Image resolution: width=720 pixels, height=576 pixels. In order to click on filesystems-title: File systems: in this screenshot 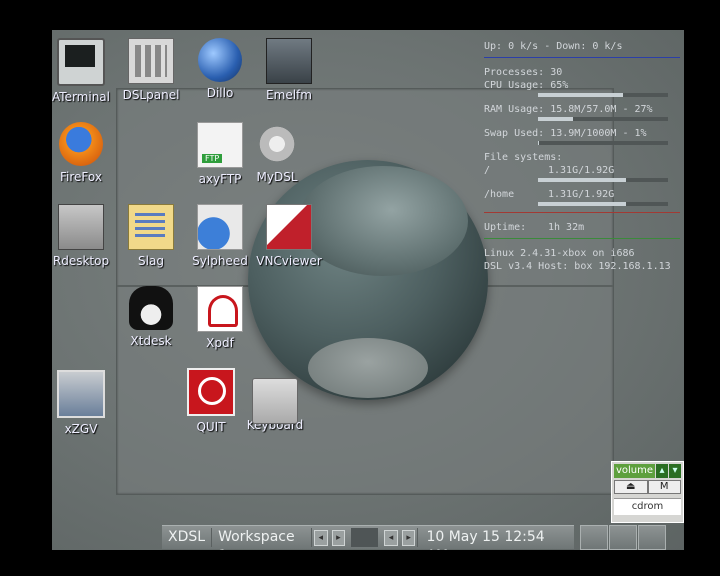, I will do `click(523, 157)`.